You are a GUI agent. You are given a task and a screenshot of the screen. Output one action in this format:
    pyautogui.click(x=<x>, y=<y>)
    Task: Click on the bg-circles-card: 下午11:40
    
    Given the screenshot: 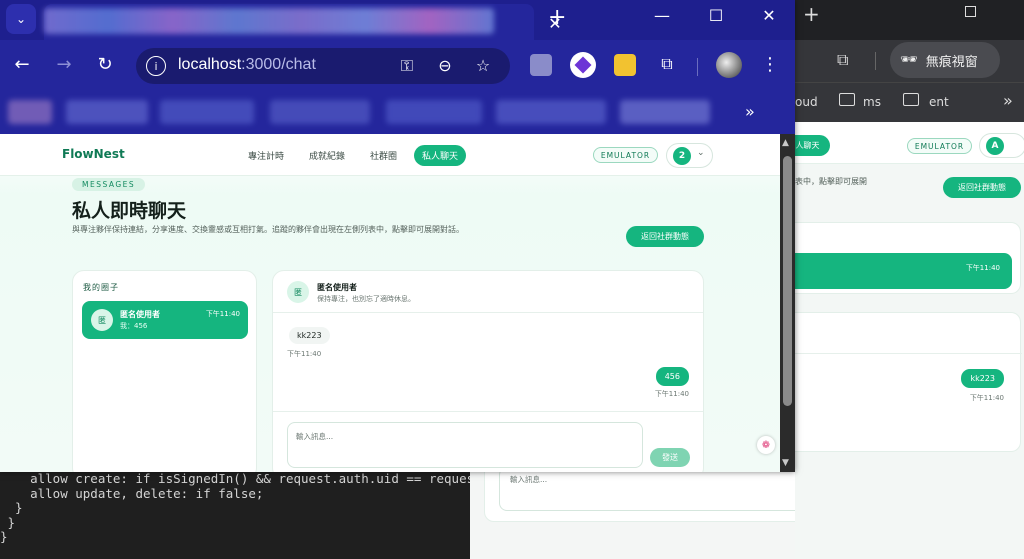 What is the action you would take?
    pyautogui.click(x=908, y=258)
    